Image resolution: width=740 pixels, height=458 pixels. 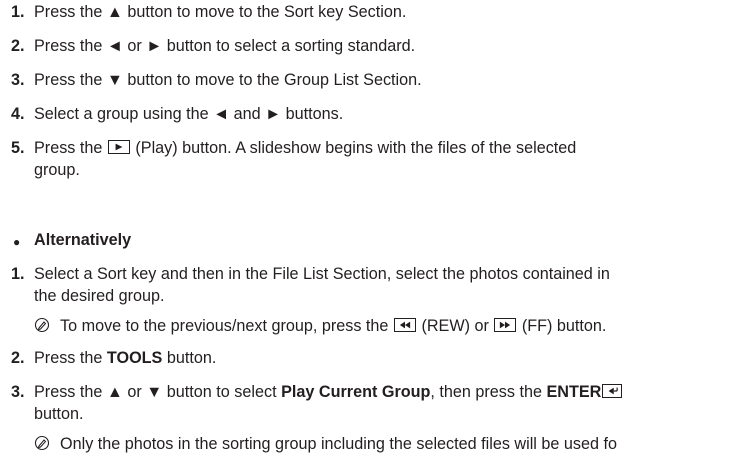 What do you see at coordinates (488, 392) in the screenshot?
I see `step-text-mid: , then press the` at bounding box center [488, 392].